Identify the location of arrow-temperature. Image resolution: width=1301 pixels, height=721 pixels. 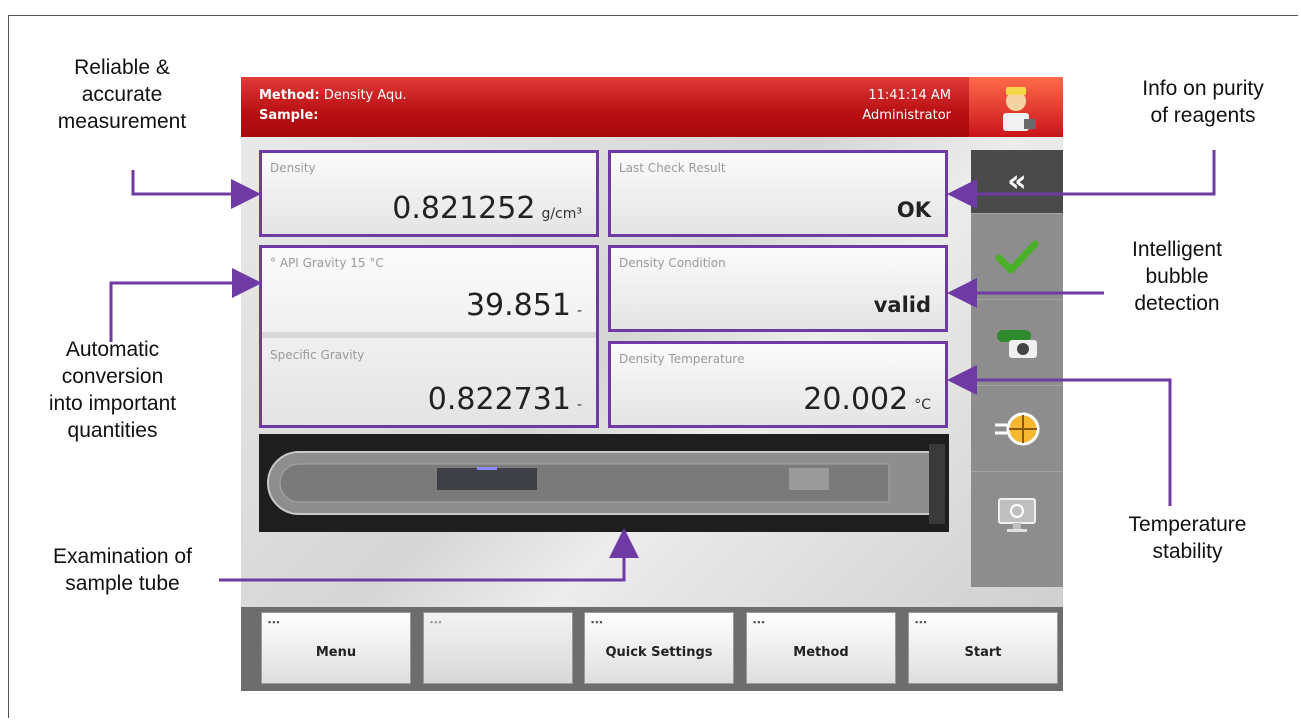
(1059, 435).